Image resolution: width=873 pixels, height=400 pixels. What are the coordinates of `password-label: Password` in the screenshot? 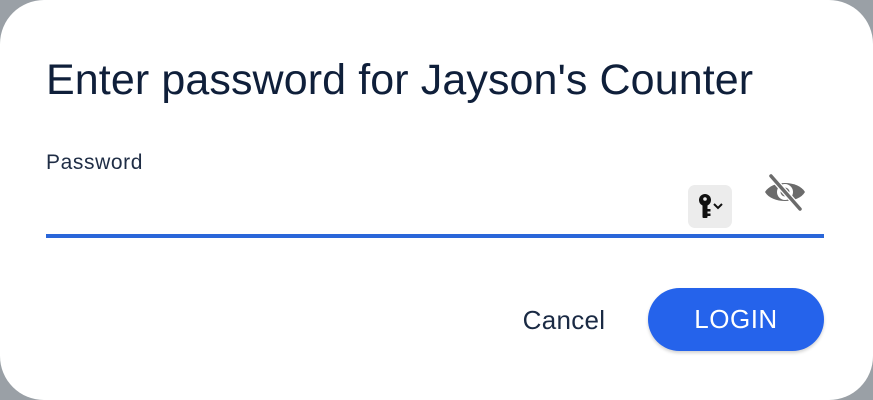 It's located at (95, 162).